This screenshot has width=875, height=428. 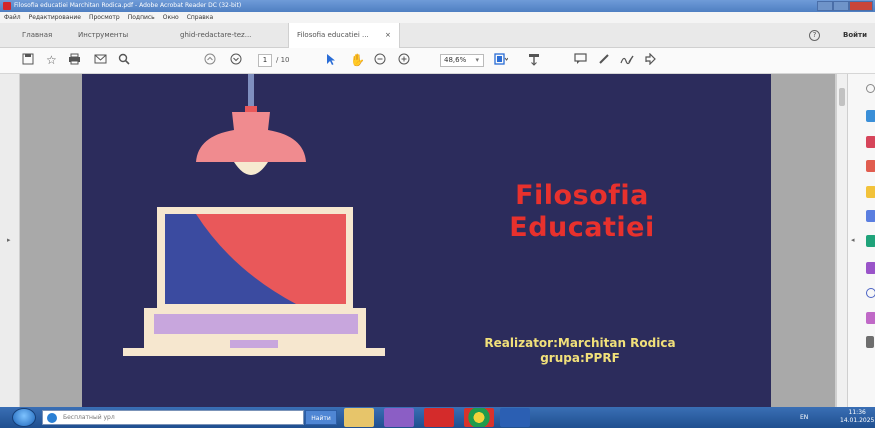 I want to click on more-tools-icon, so click(x=870, y=342).